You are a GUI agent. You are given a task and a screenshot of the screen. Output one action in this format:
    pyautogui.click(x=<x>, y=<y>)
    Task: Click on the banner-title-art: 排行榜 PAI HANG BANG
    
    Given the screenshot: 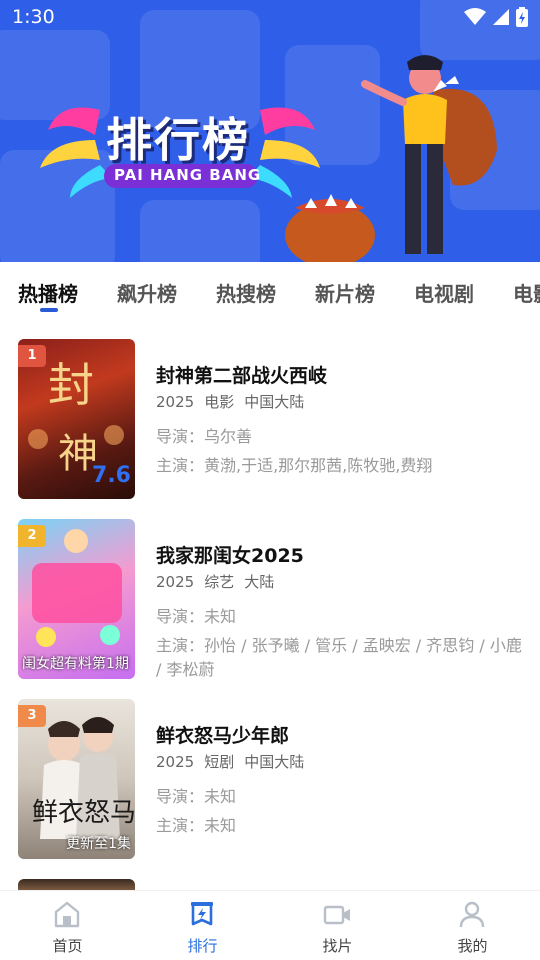 What is the action you would take?
    pyautogui.click(x=180, y=145)
    